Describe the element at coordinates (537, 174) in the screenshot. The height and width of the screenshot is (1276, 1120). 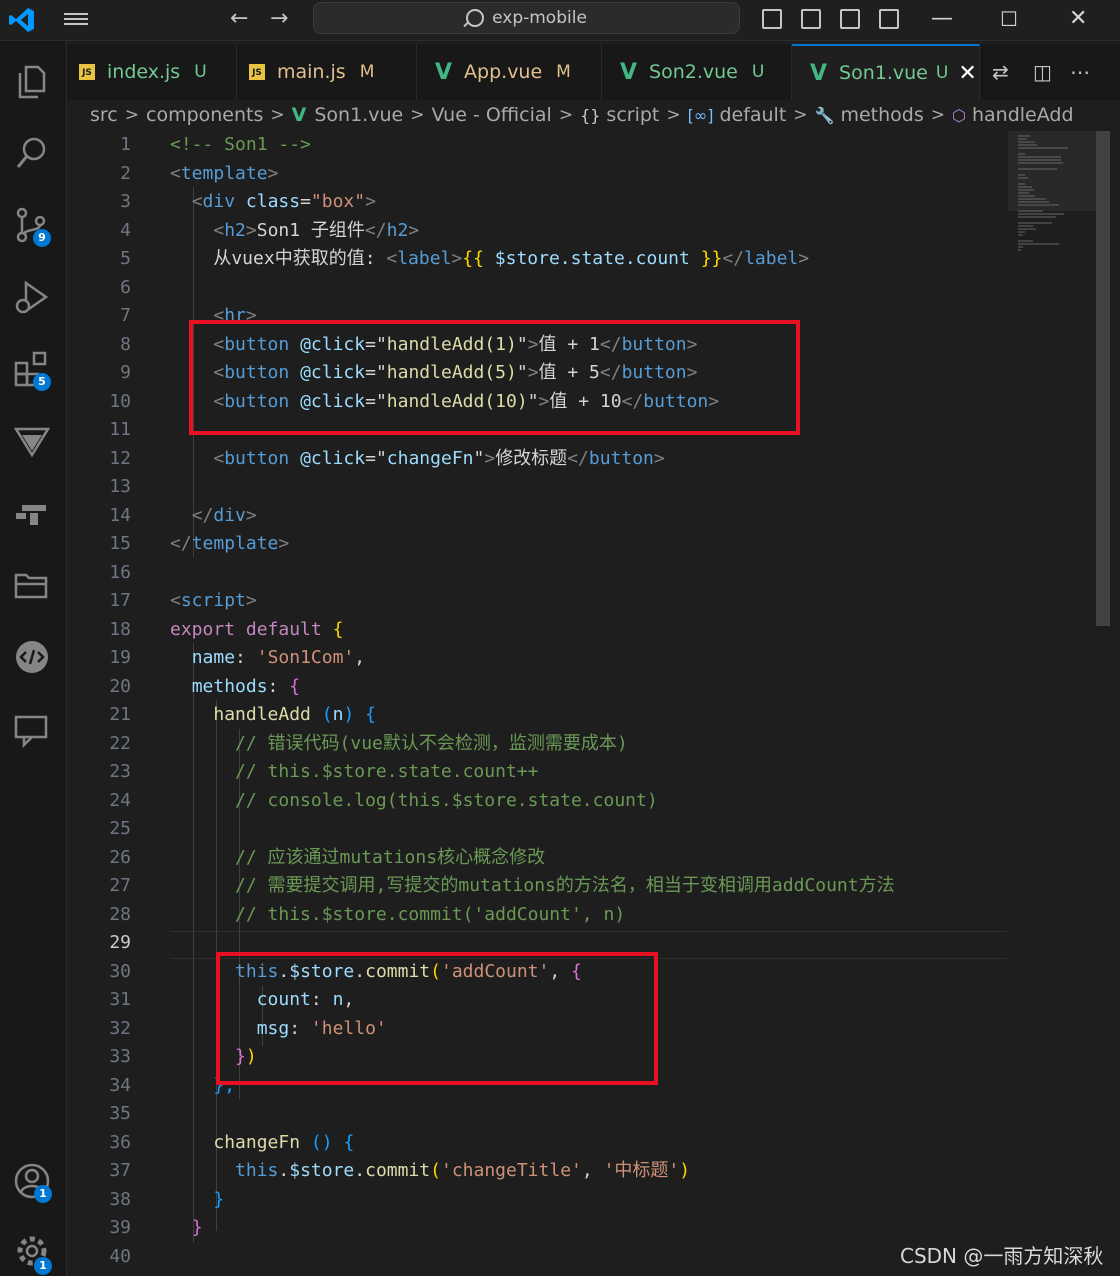
I see `code-line: 2 <template>` at that location.